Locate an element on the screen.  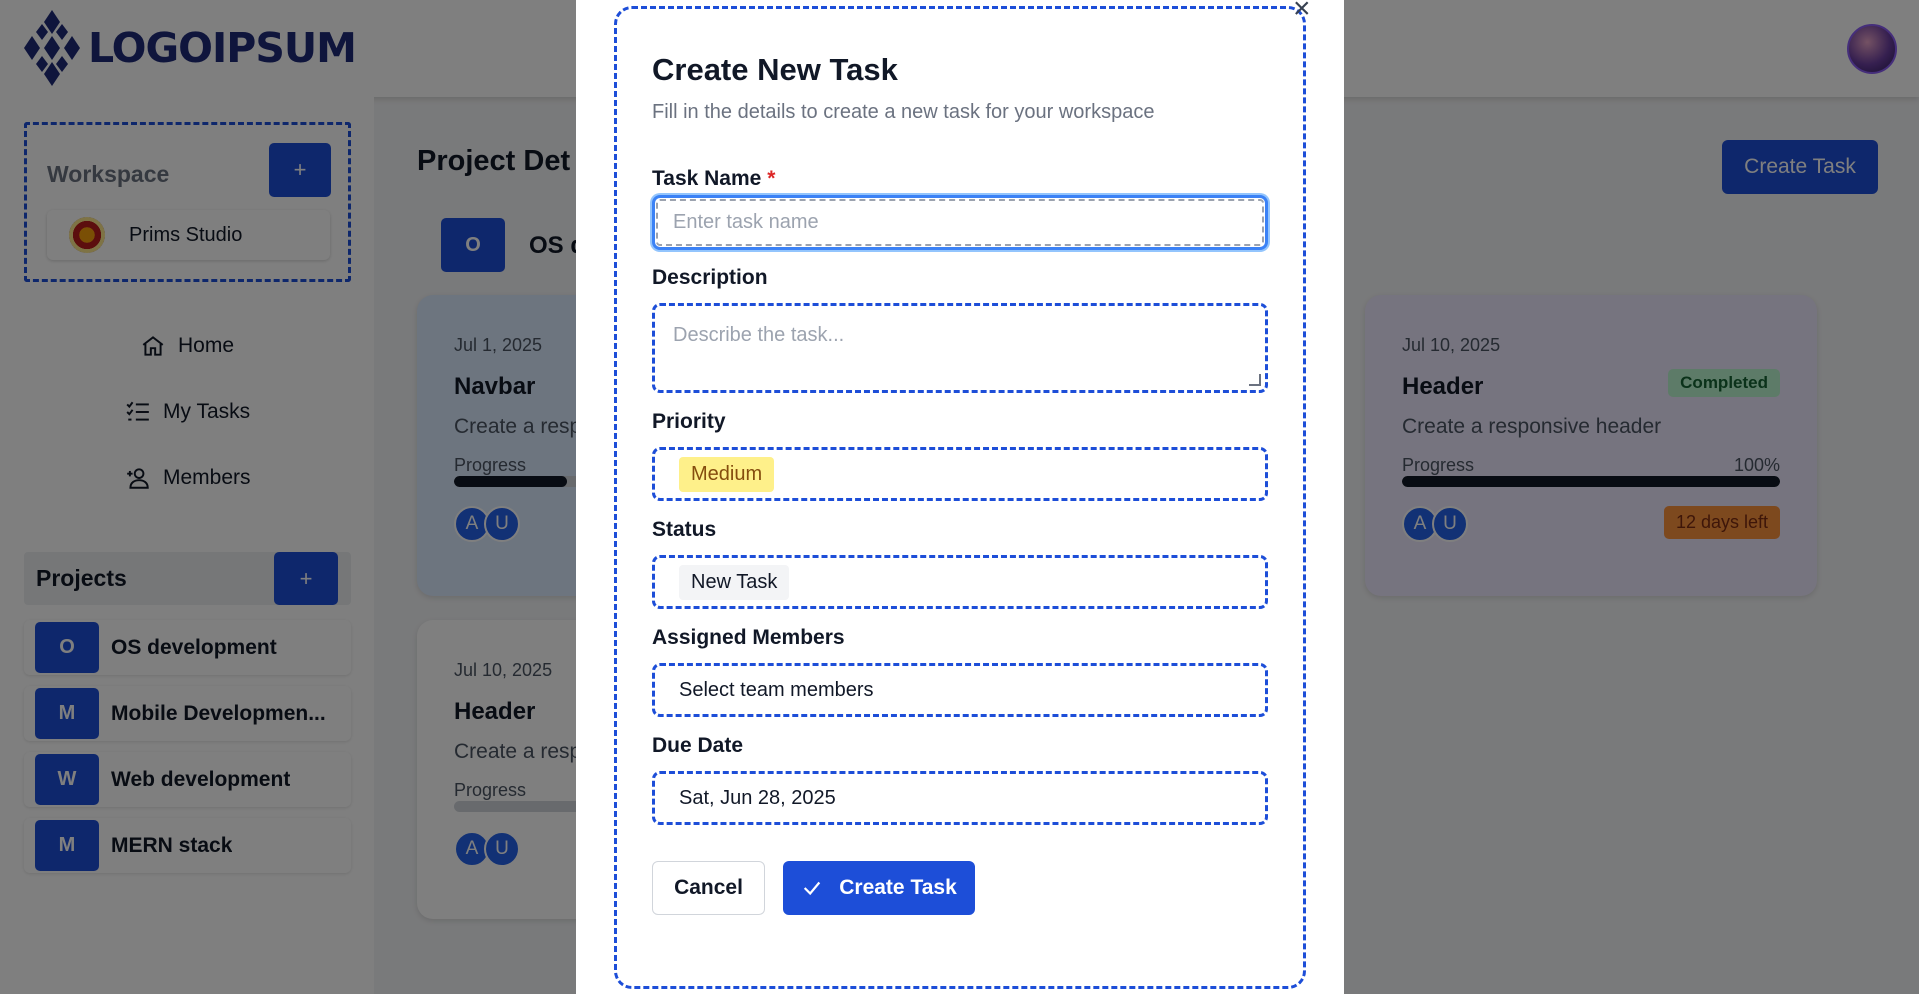
assigned-members-select: Select team members is located at coordinates (960, 690).